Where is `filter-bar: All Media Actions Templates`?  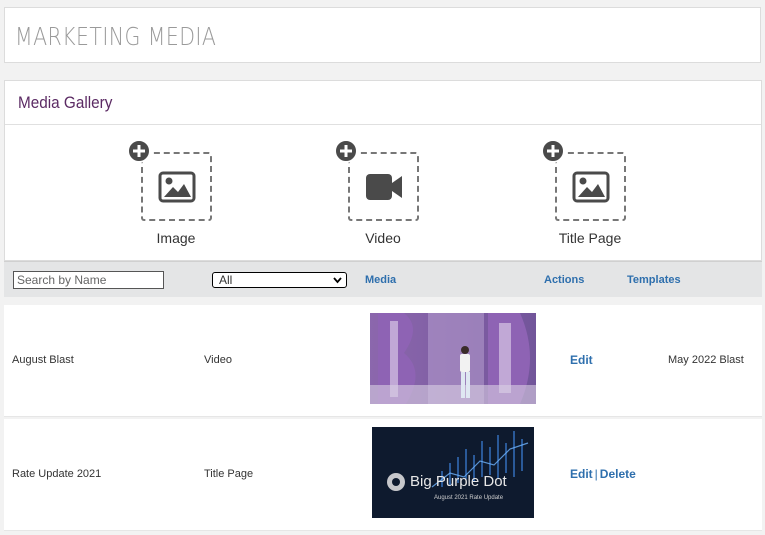
filter-bar: All Media Actions Templates is located at coordinates (383, 279).